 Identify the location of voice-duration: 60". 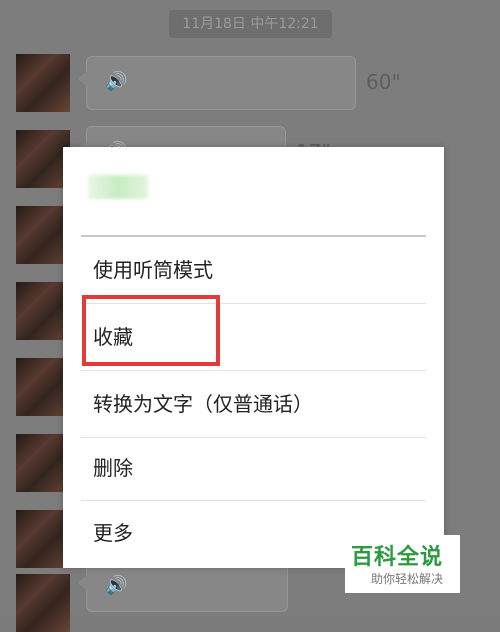
(383, 82).